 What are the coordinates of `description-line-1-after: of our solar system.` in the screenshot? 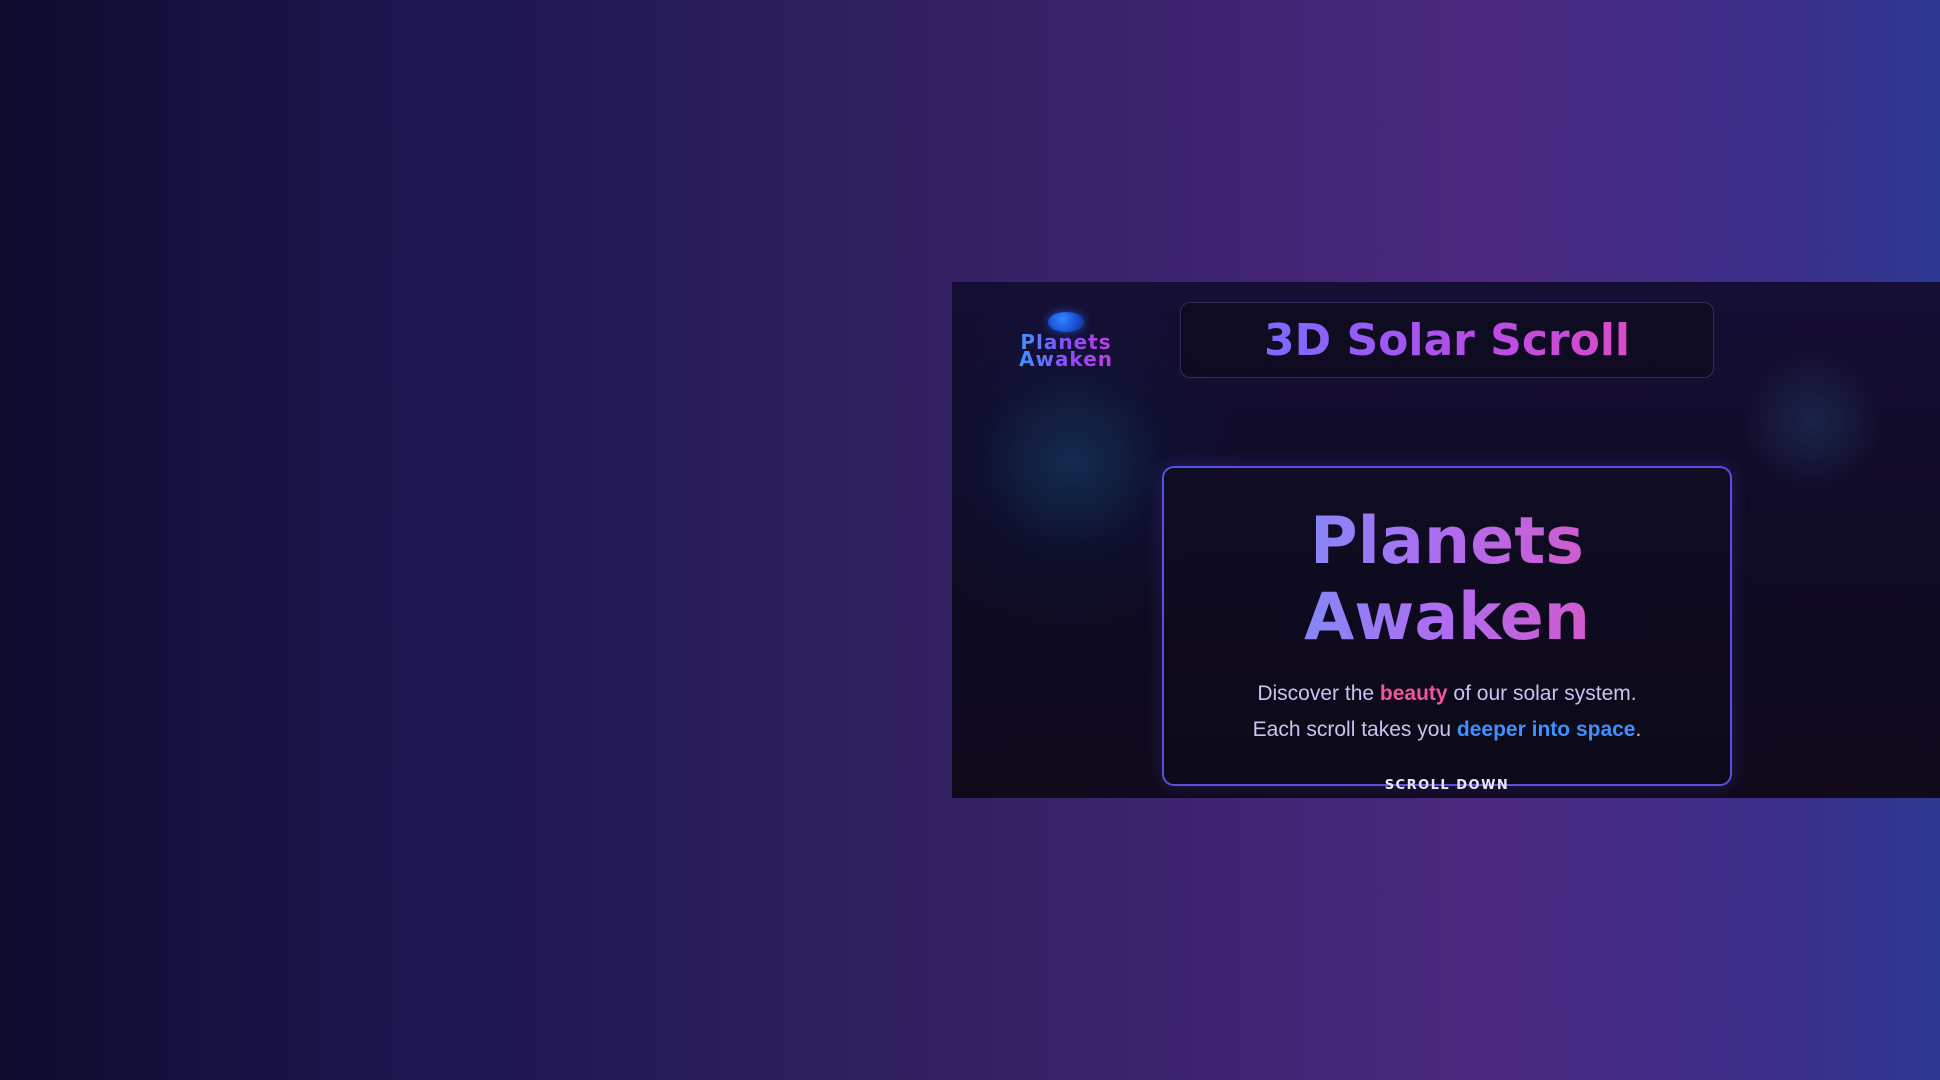 It's located at (1542, 693).